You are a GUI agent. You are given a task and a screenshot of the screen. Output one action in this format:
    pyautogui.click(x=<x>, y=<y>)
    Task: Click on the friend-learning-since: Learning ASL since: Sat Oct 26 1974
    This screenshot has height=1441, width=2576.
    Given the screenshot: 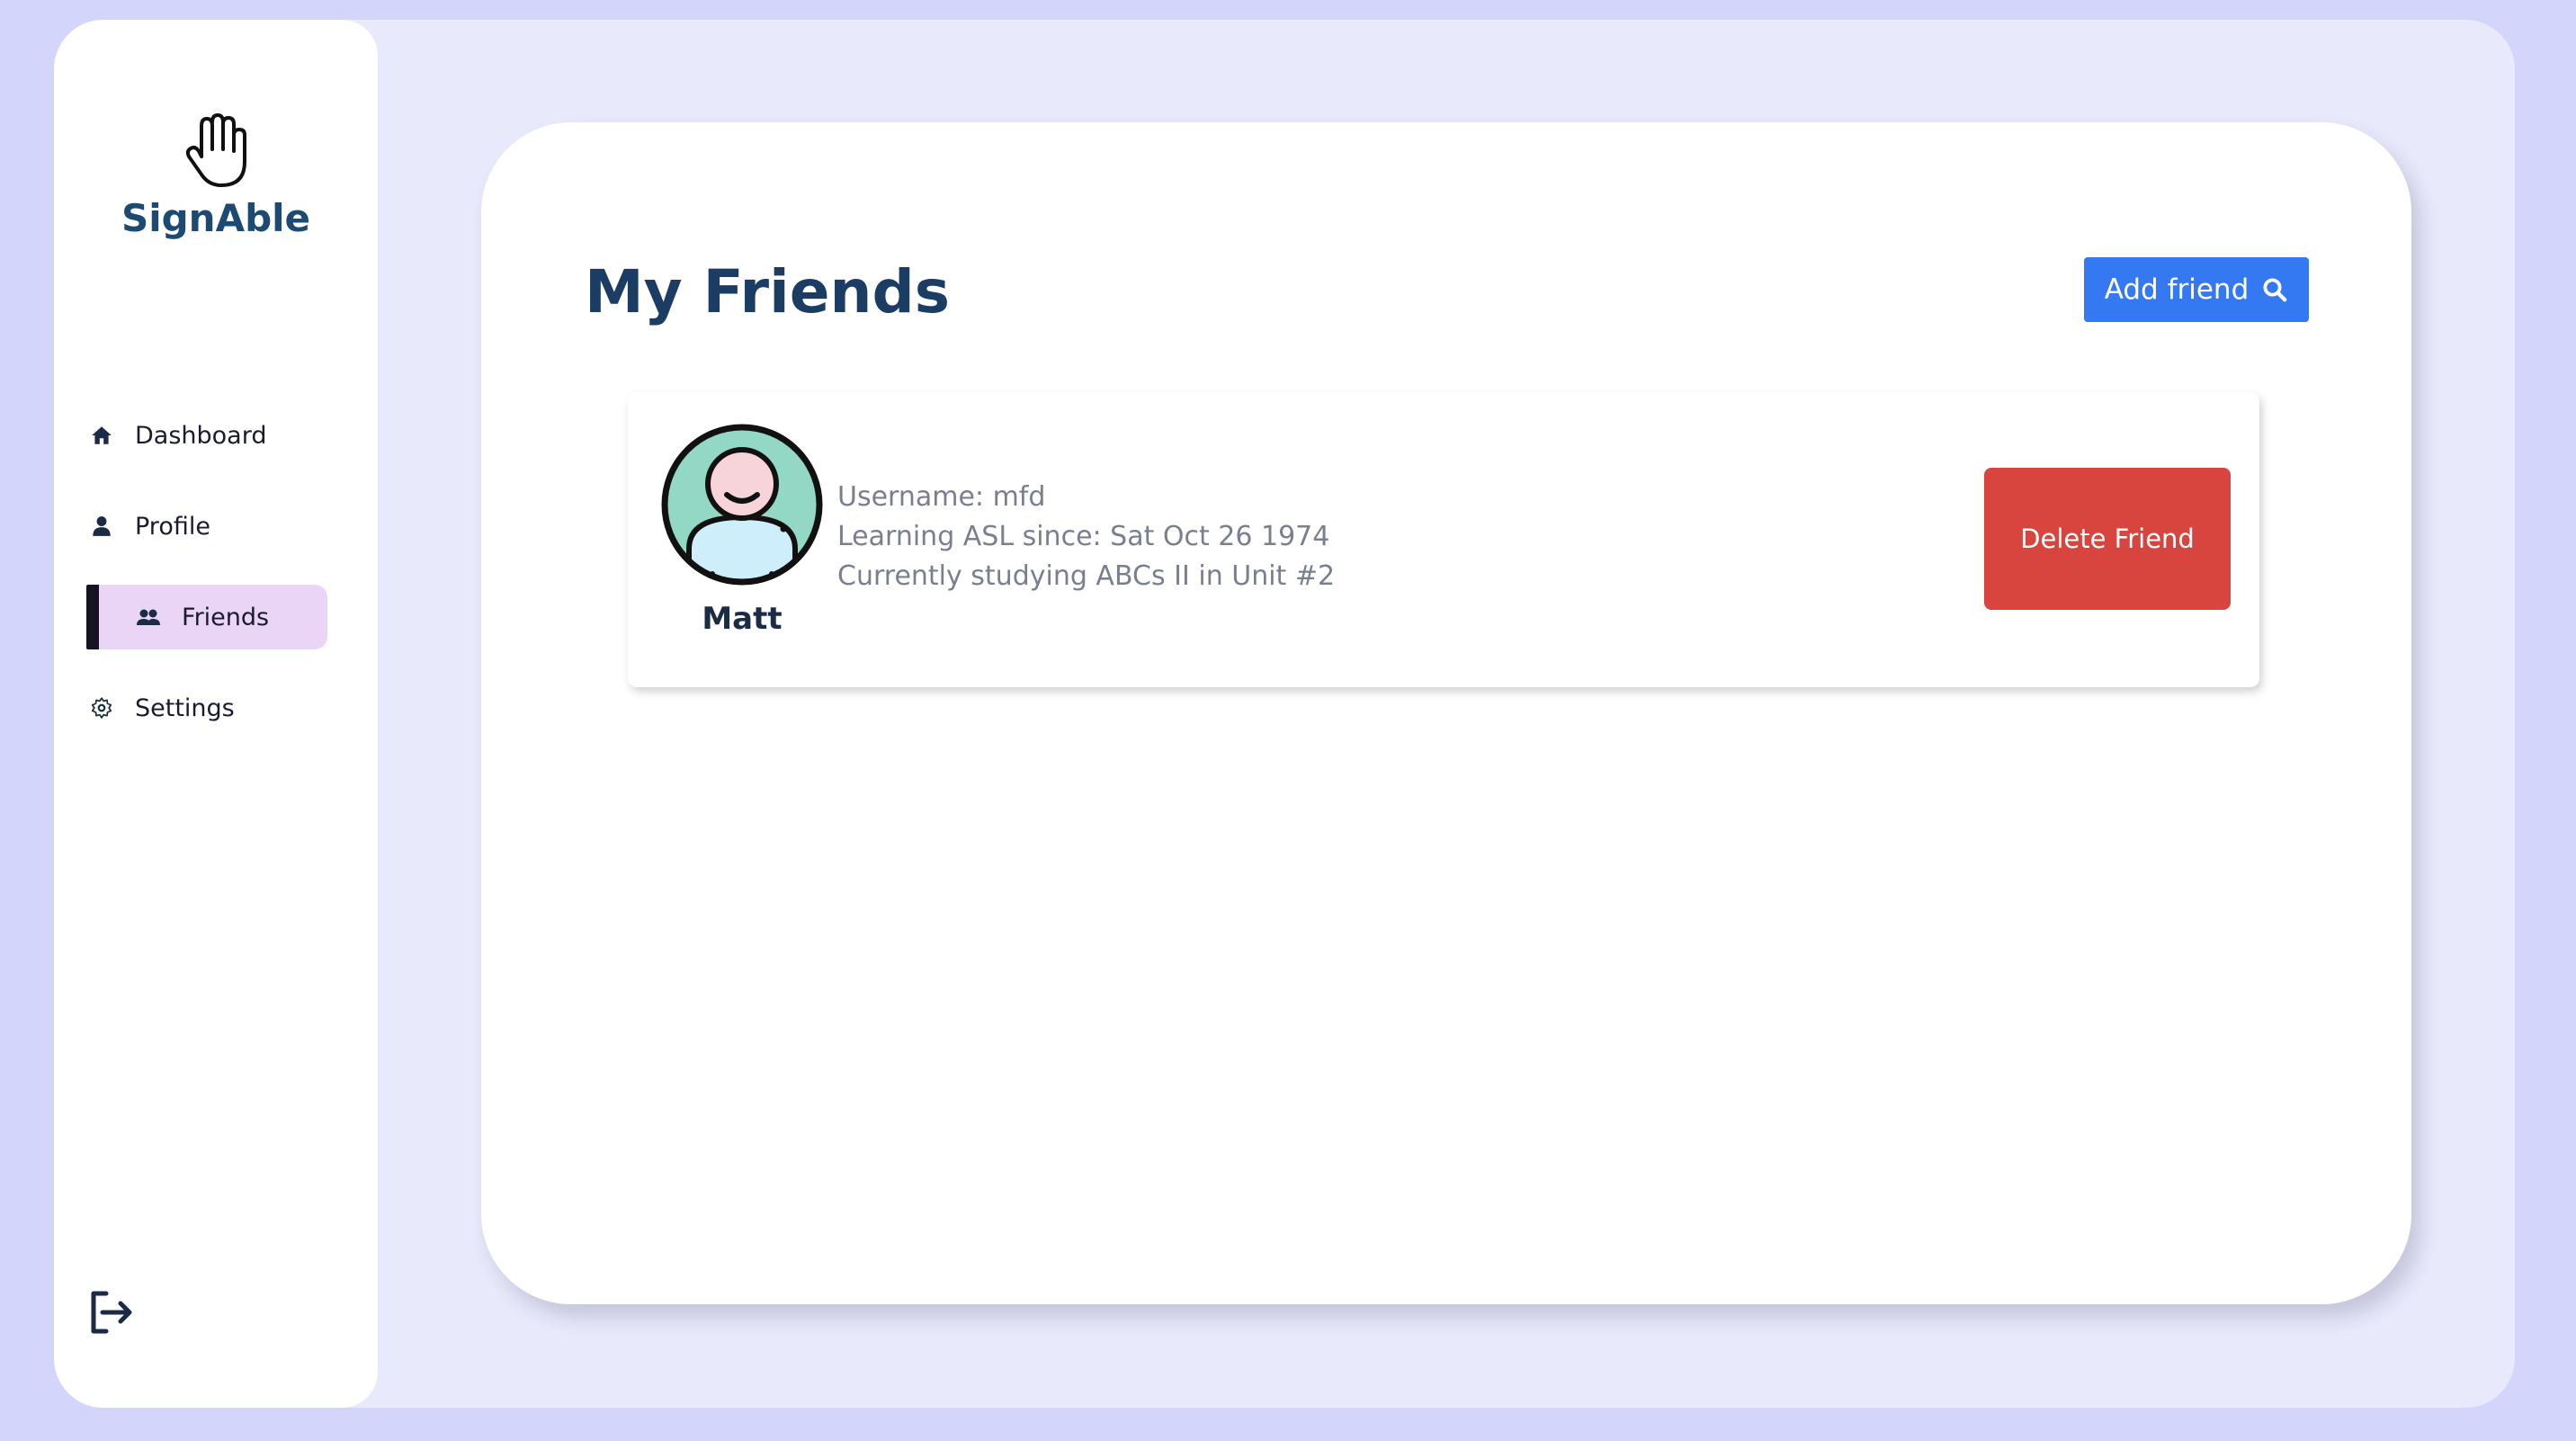 What is the action you would take?
    pyautogui.click(x=1083, y=536)
    